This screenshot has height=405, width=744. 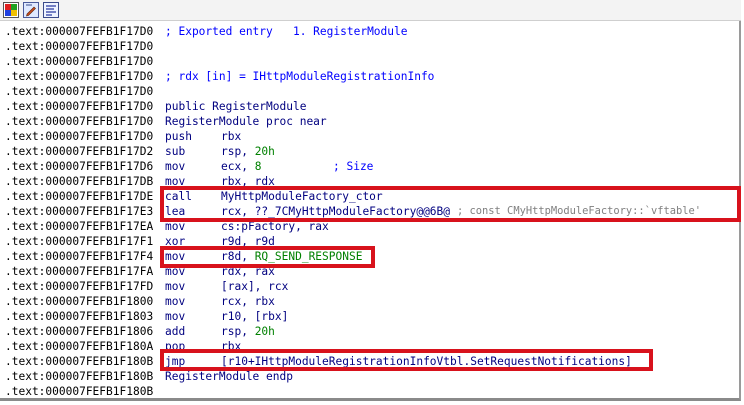 I want to click on operands: r10, [rbx], so click(x=255, y=316).